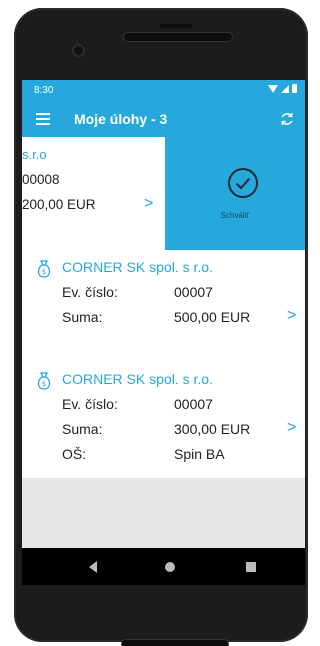  Describe the element at coordinates (59, 204) in the screenshot. I see `task-sum-value: 200,00 EUR` at that location.